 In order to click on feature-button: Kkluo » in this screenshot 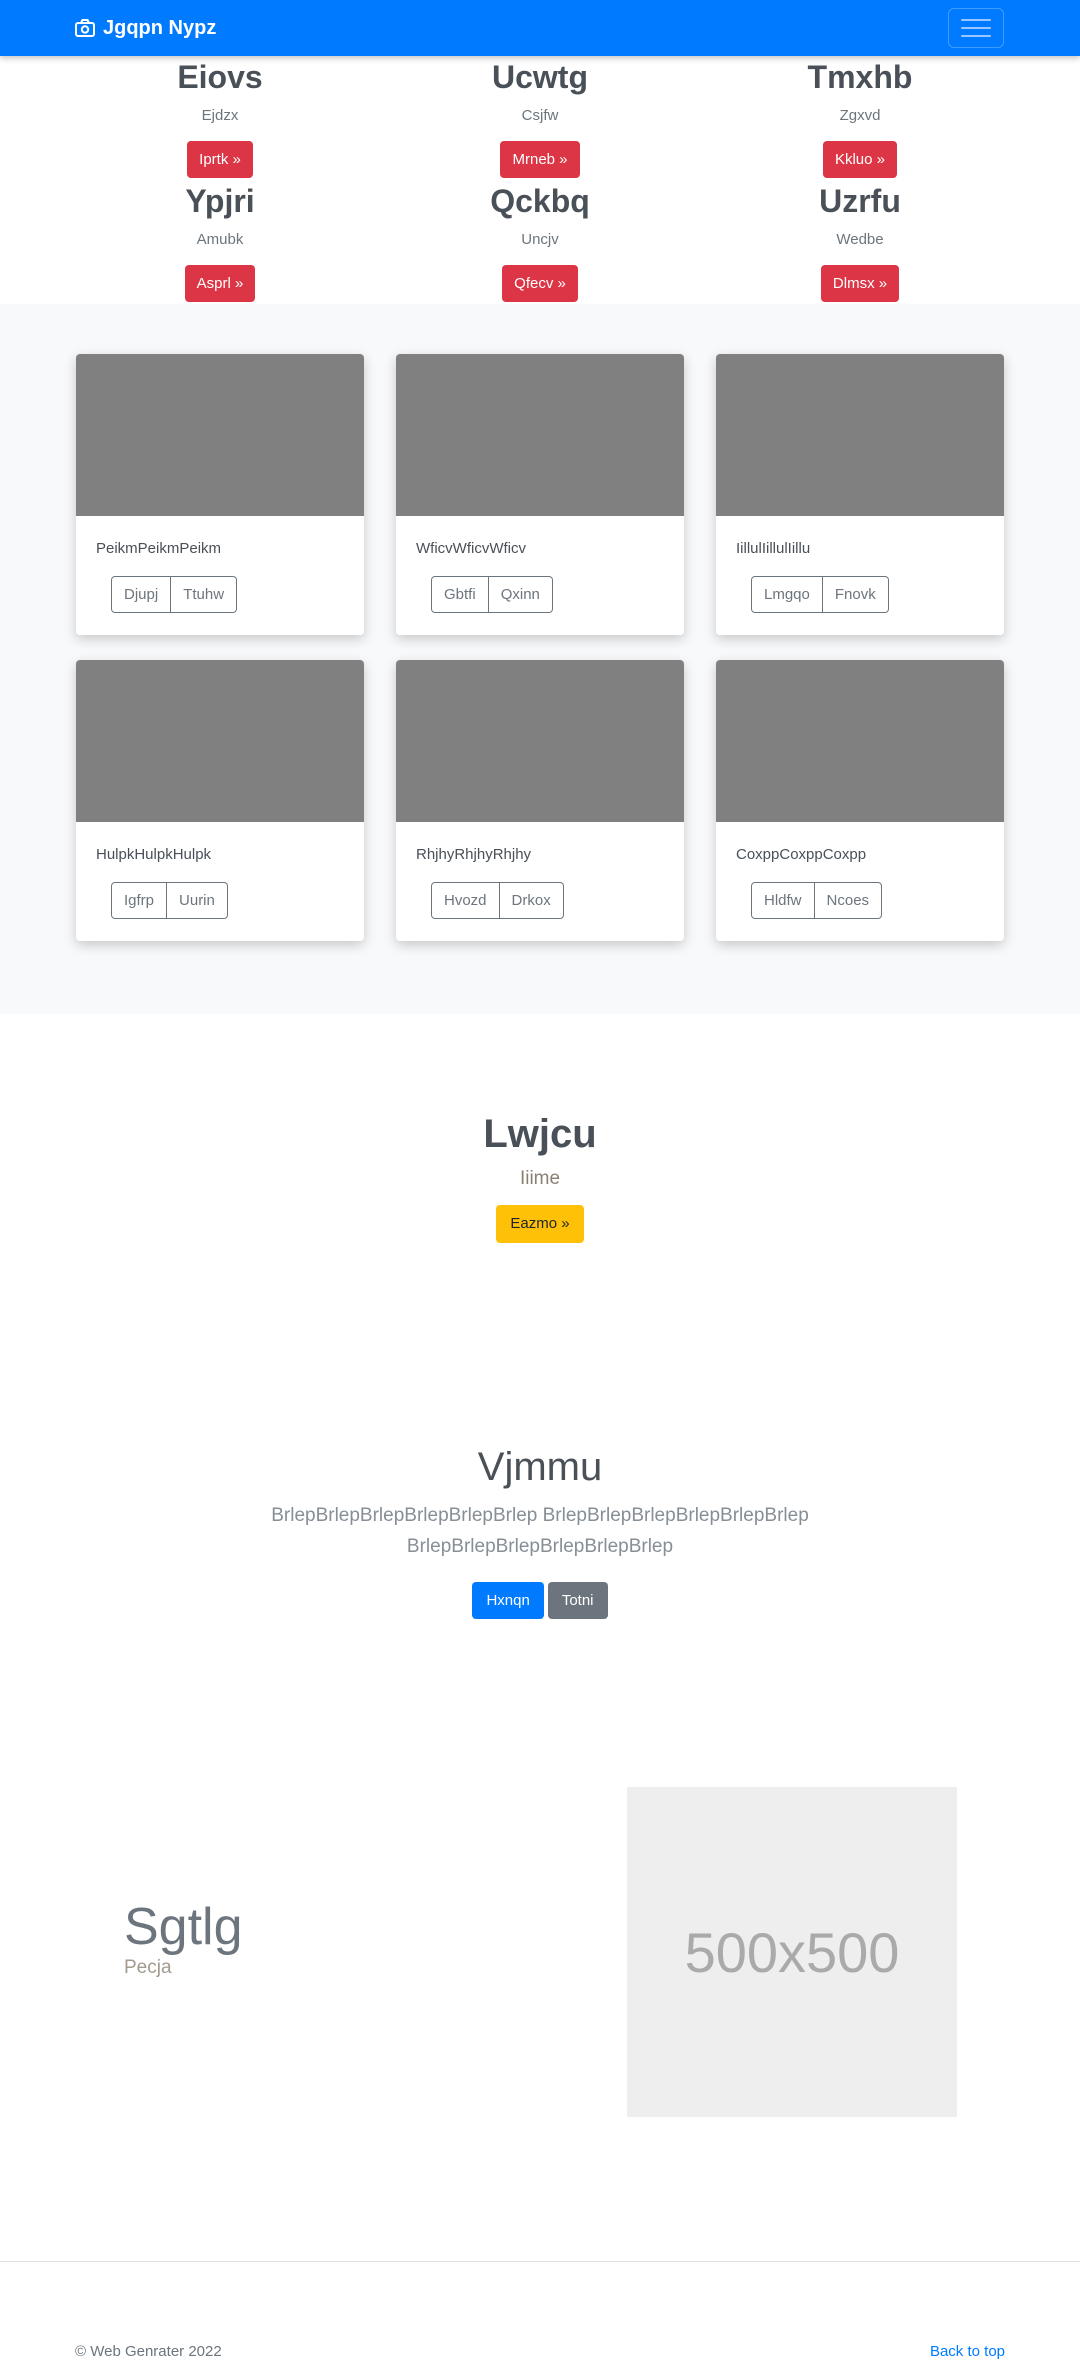, I will do `click(860, 159)`.